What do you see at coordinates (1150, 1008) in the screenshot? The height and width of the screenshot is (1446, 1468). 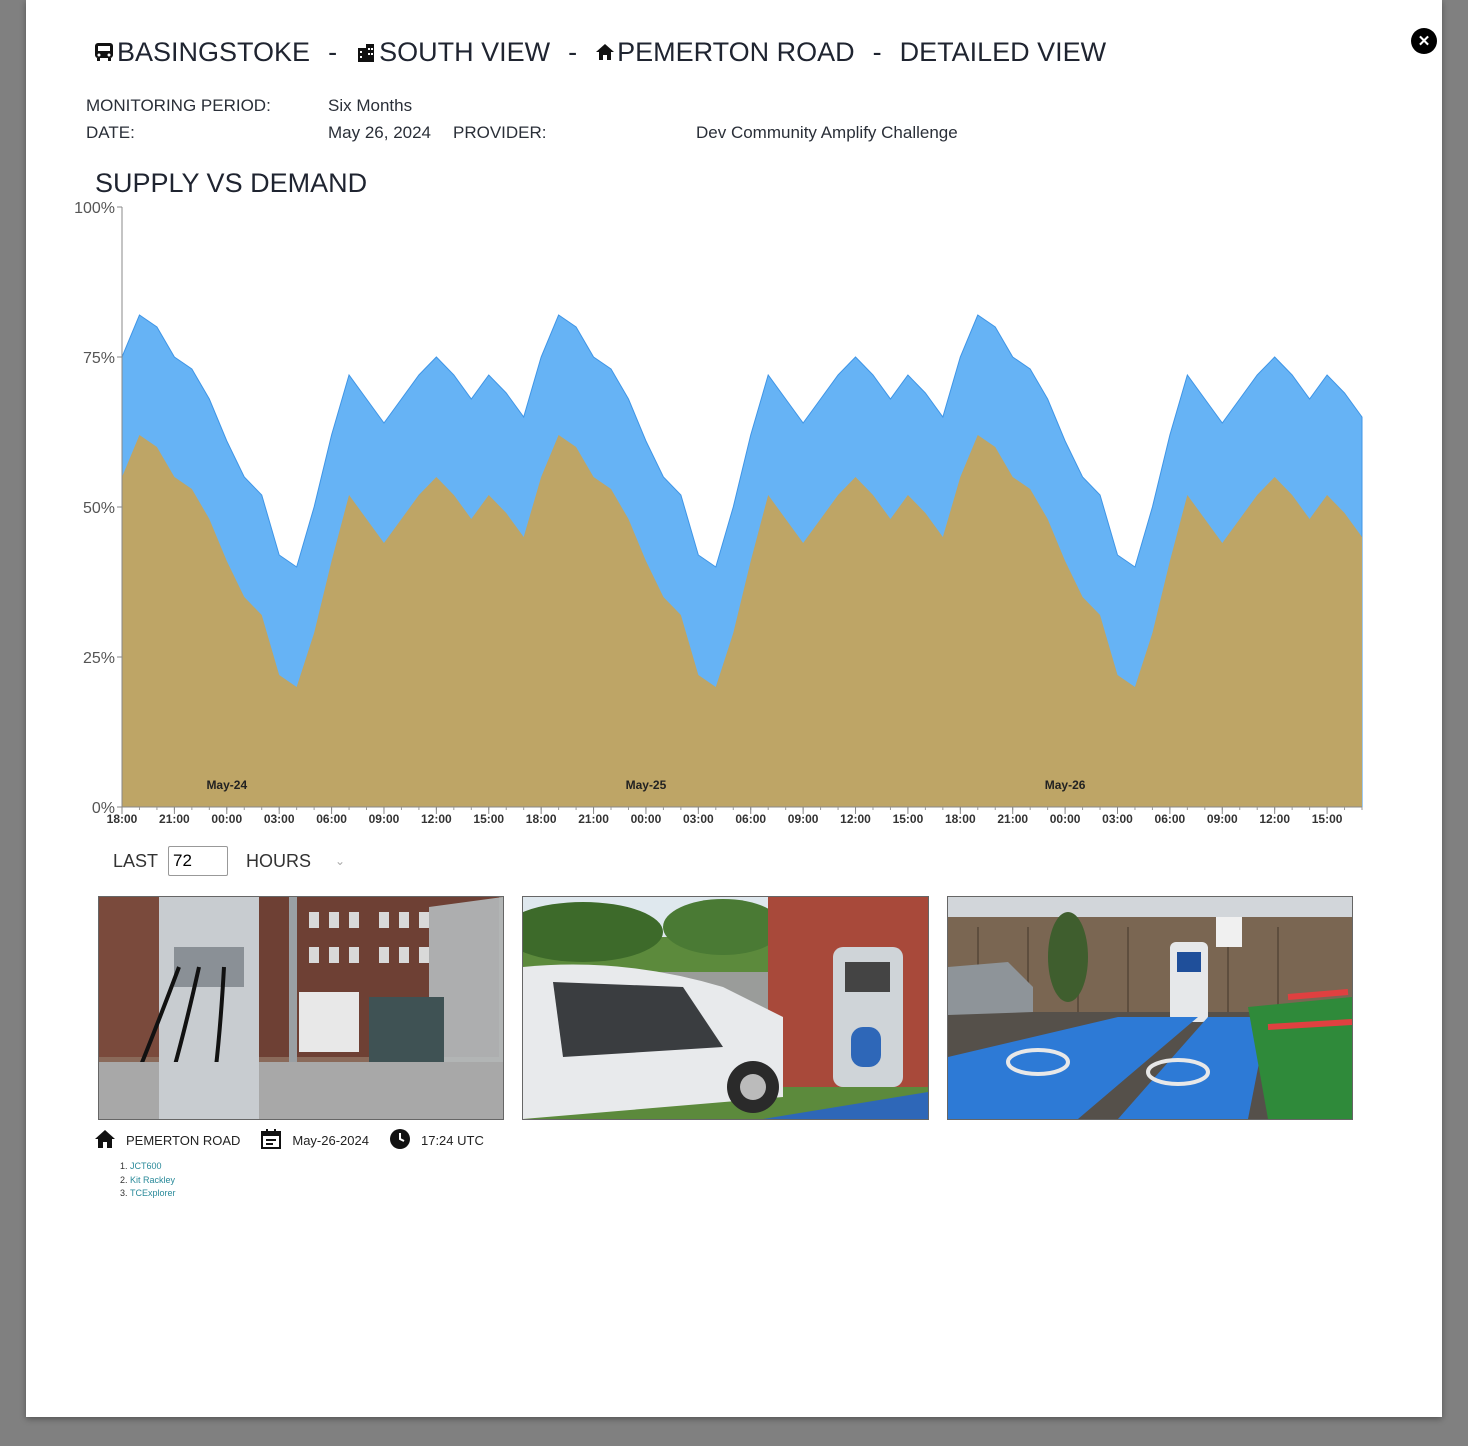 I see `photo-ev-bays` at bounding box center [1150, 1008].